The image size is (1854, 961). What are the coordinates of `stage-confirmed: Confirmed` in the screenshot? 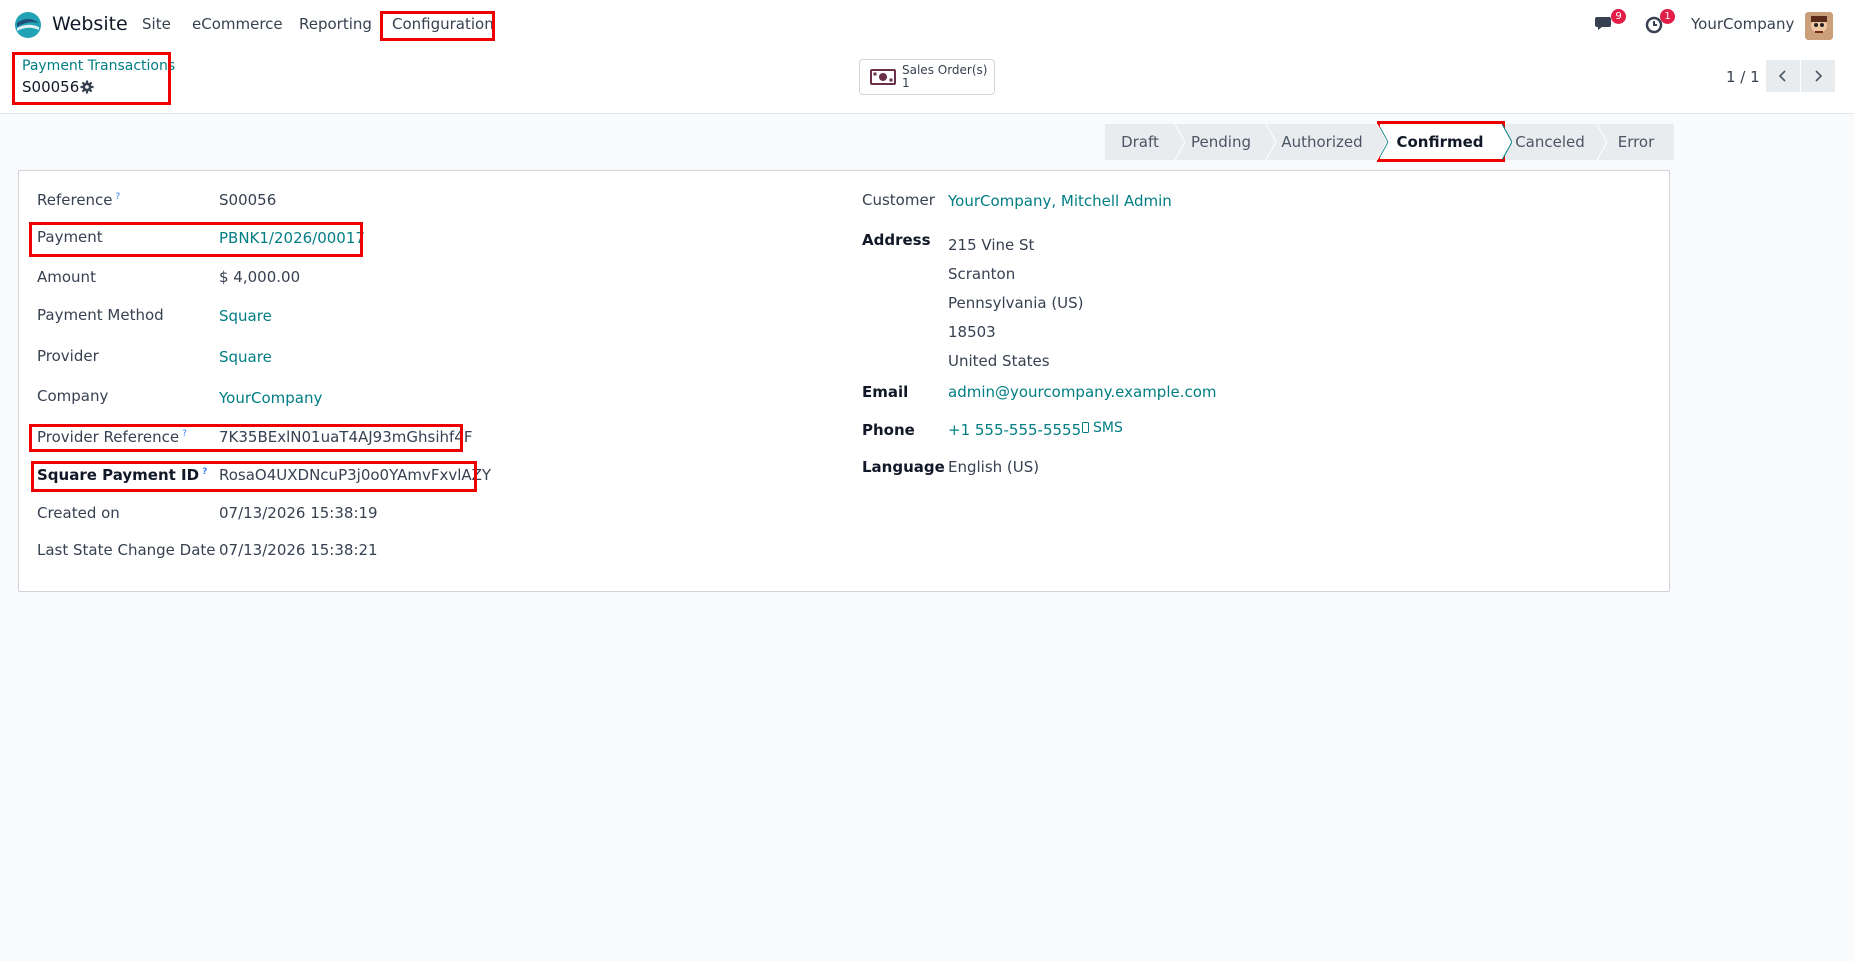 It's located at (1445, 142).